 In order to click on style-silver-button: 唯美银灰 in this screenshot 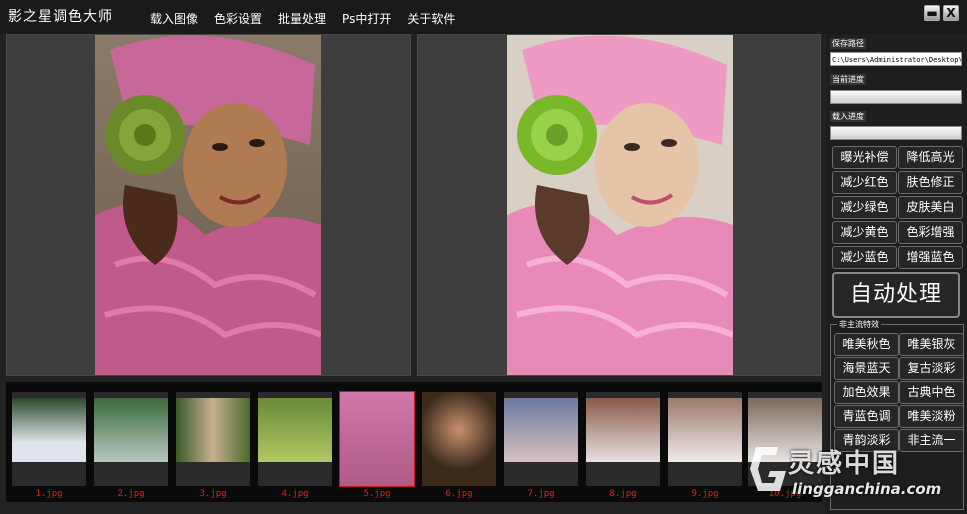, I will do `click(931, 344)`.